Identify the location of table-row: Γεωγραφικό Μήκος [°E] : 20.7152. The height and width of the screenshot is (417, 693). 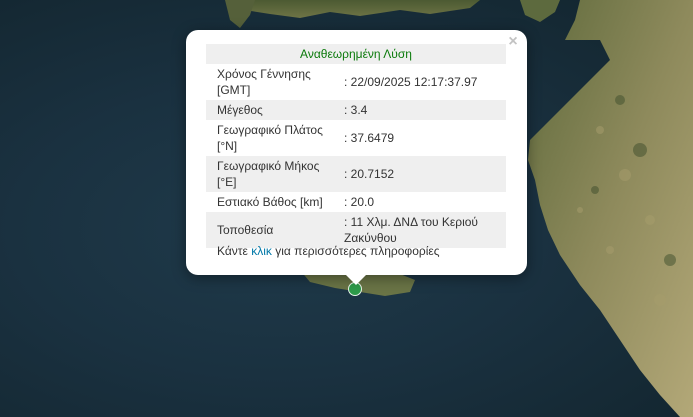
(356, 174).